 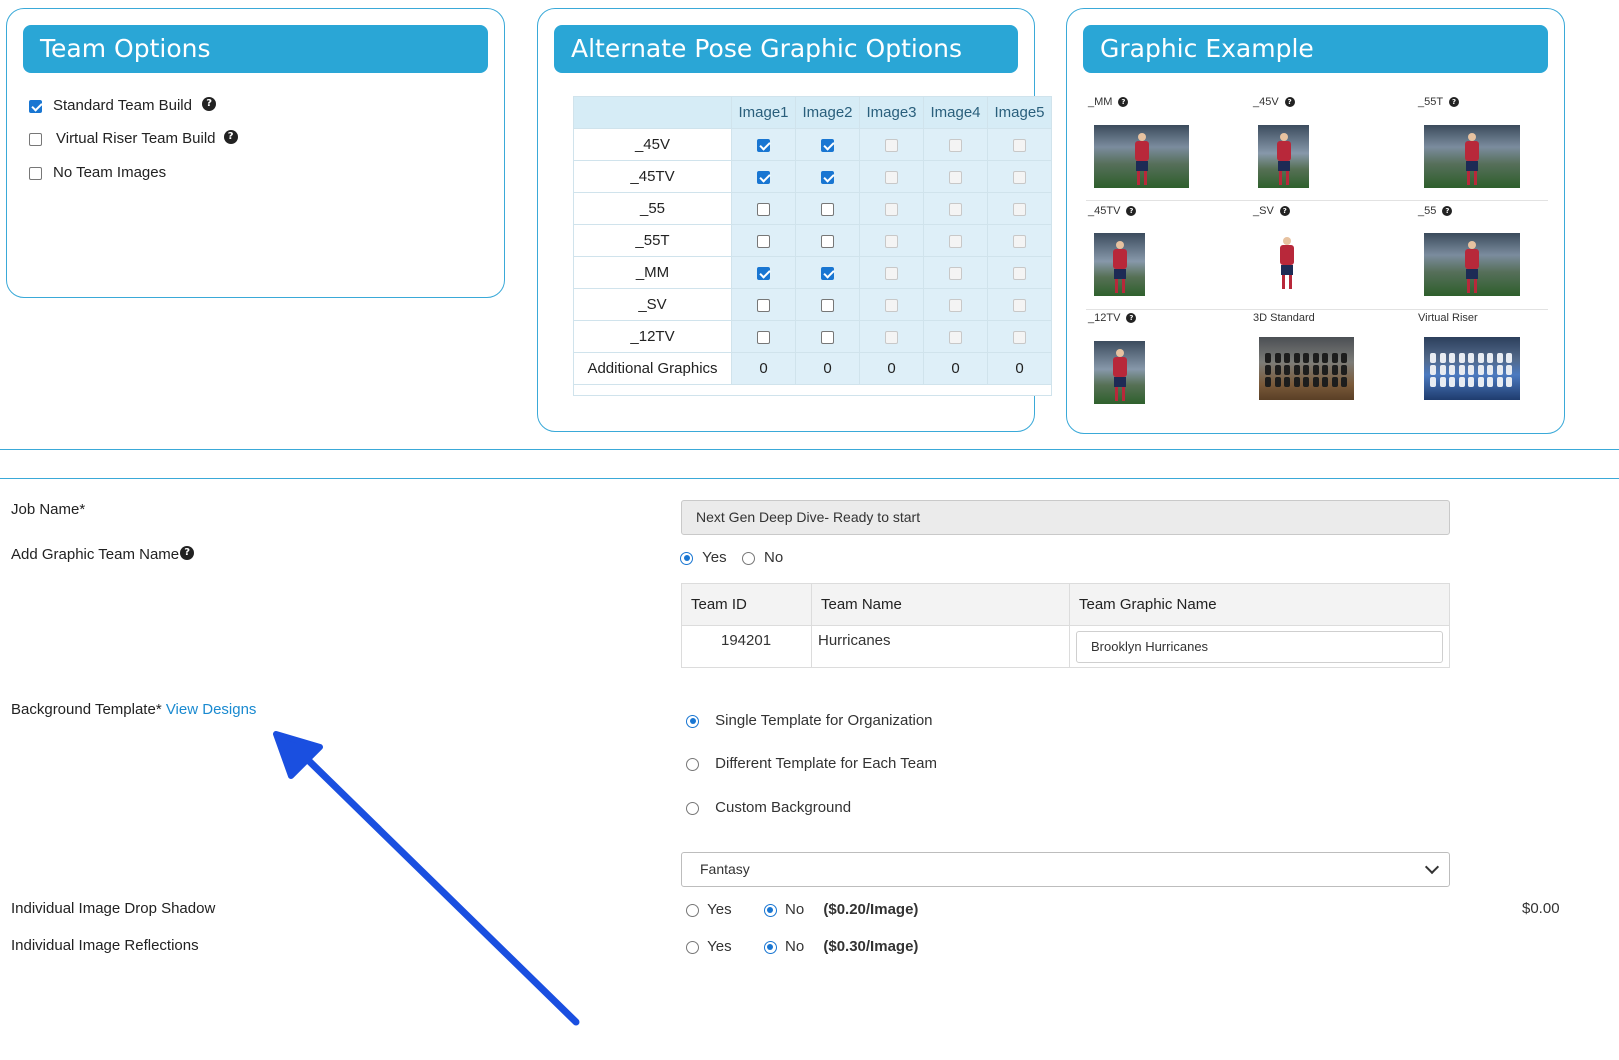 What do you see at coordinates (652, 240) in the screenshot?
I see `pose-row-label: _55T` at bounding box center [652, 240].